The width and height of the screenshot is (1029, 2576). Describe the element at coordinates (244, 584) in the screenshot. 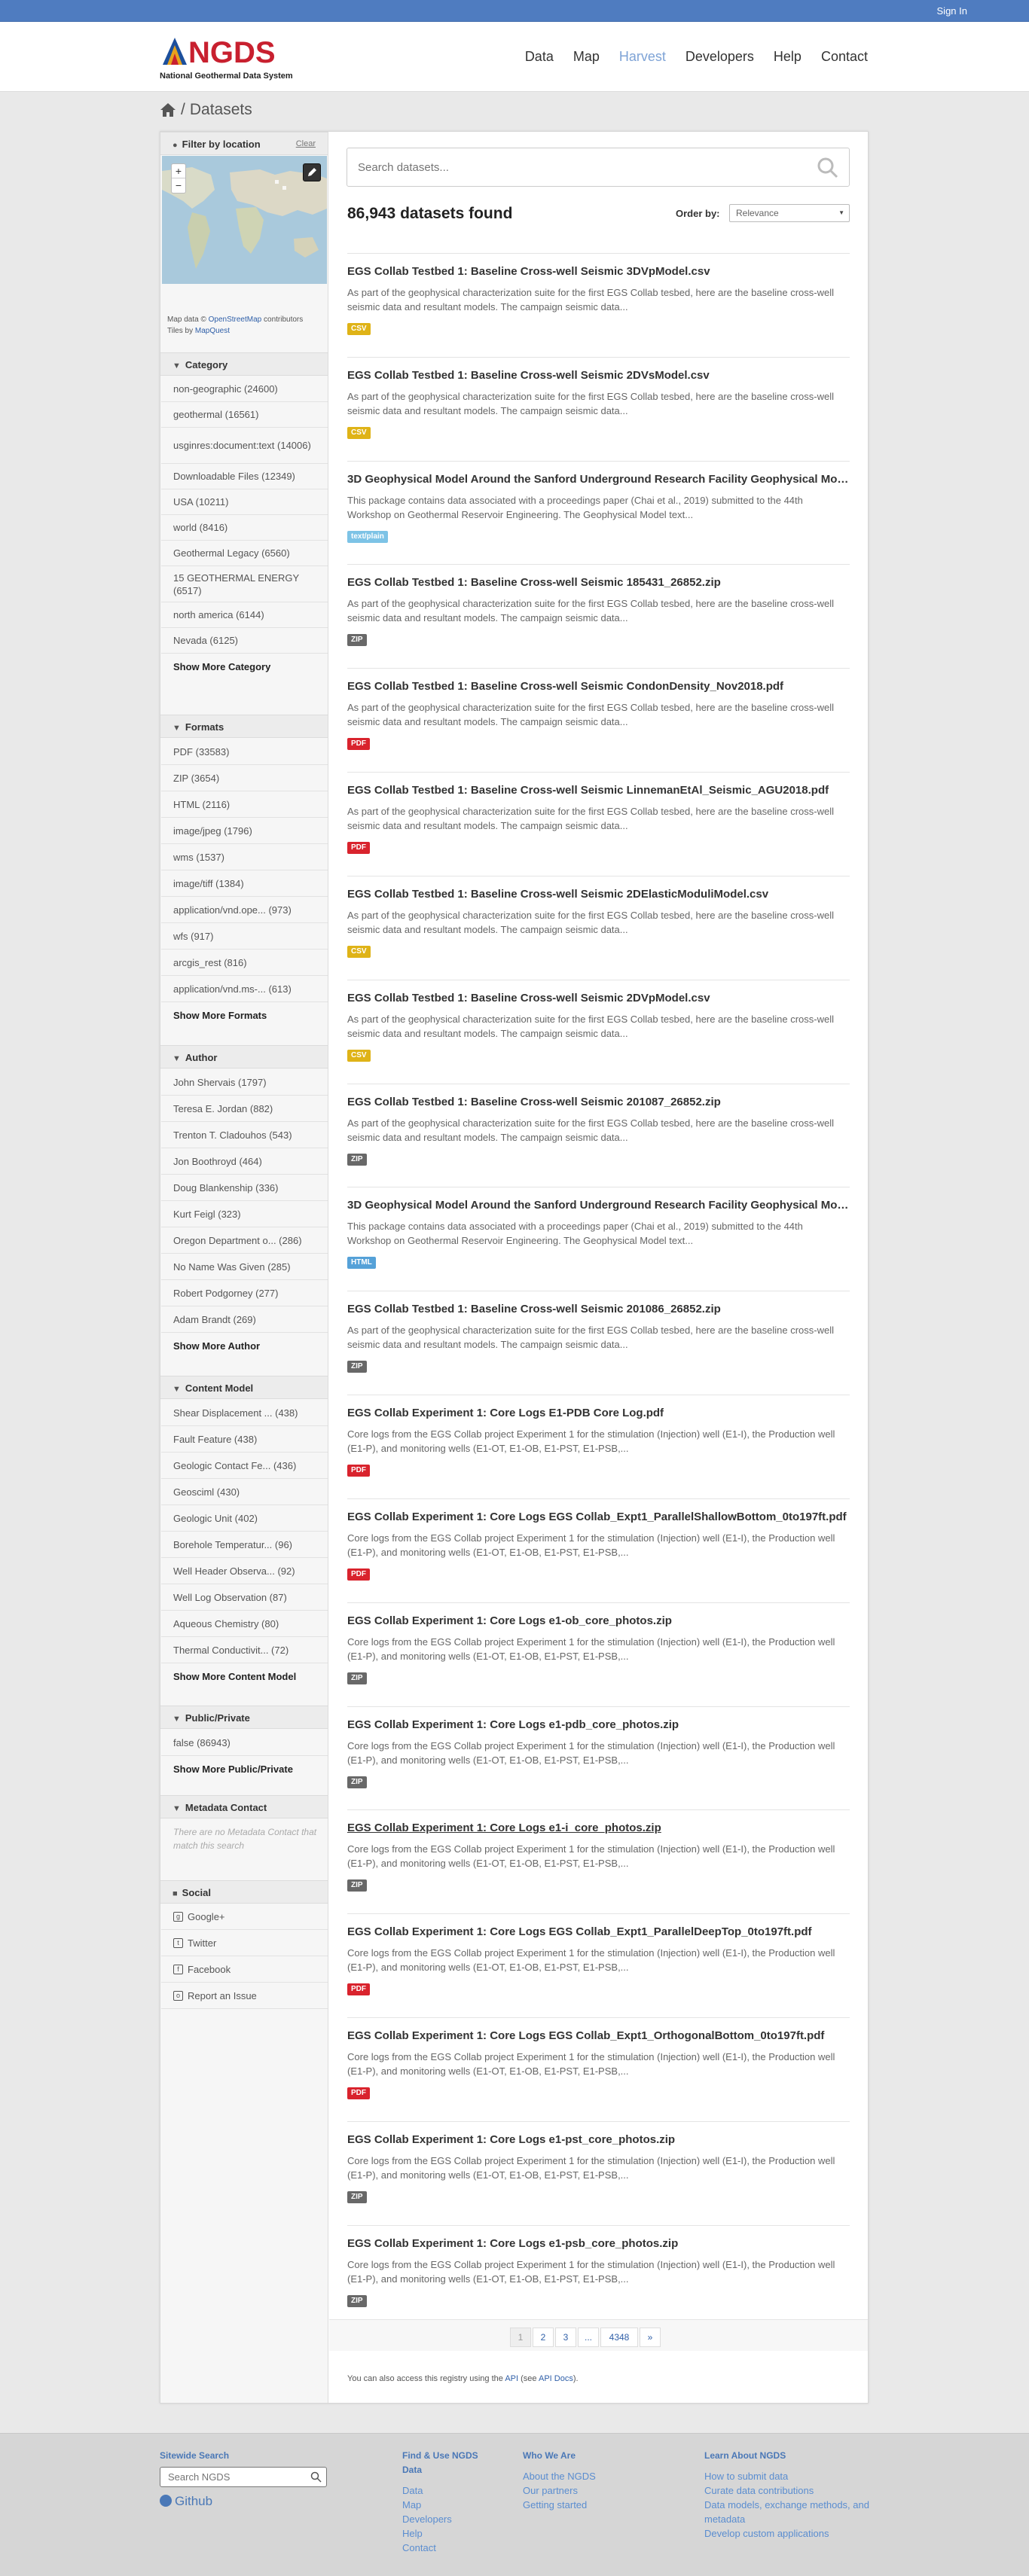

I see `facet-item: 15 GEOTHERMAL ENERGY (6517)` at that location.